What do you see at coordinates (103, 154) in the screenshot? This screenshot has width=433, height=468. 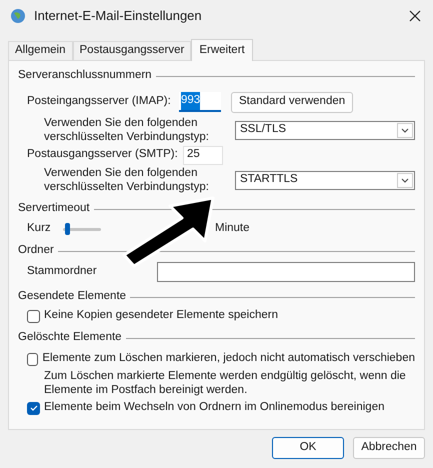 I see `field-label: Postausgangsserver (SMTP):` at bounding box center [103, 154].